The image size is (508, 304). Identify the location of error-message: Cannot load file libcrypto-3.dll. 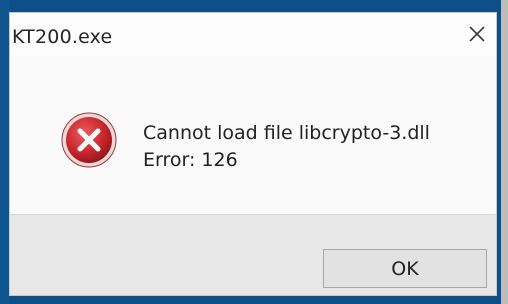
(286, 133).